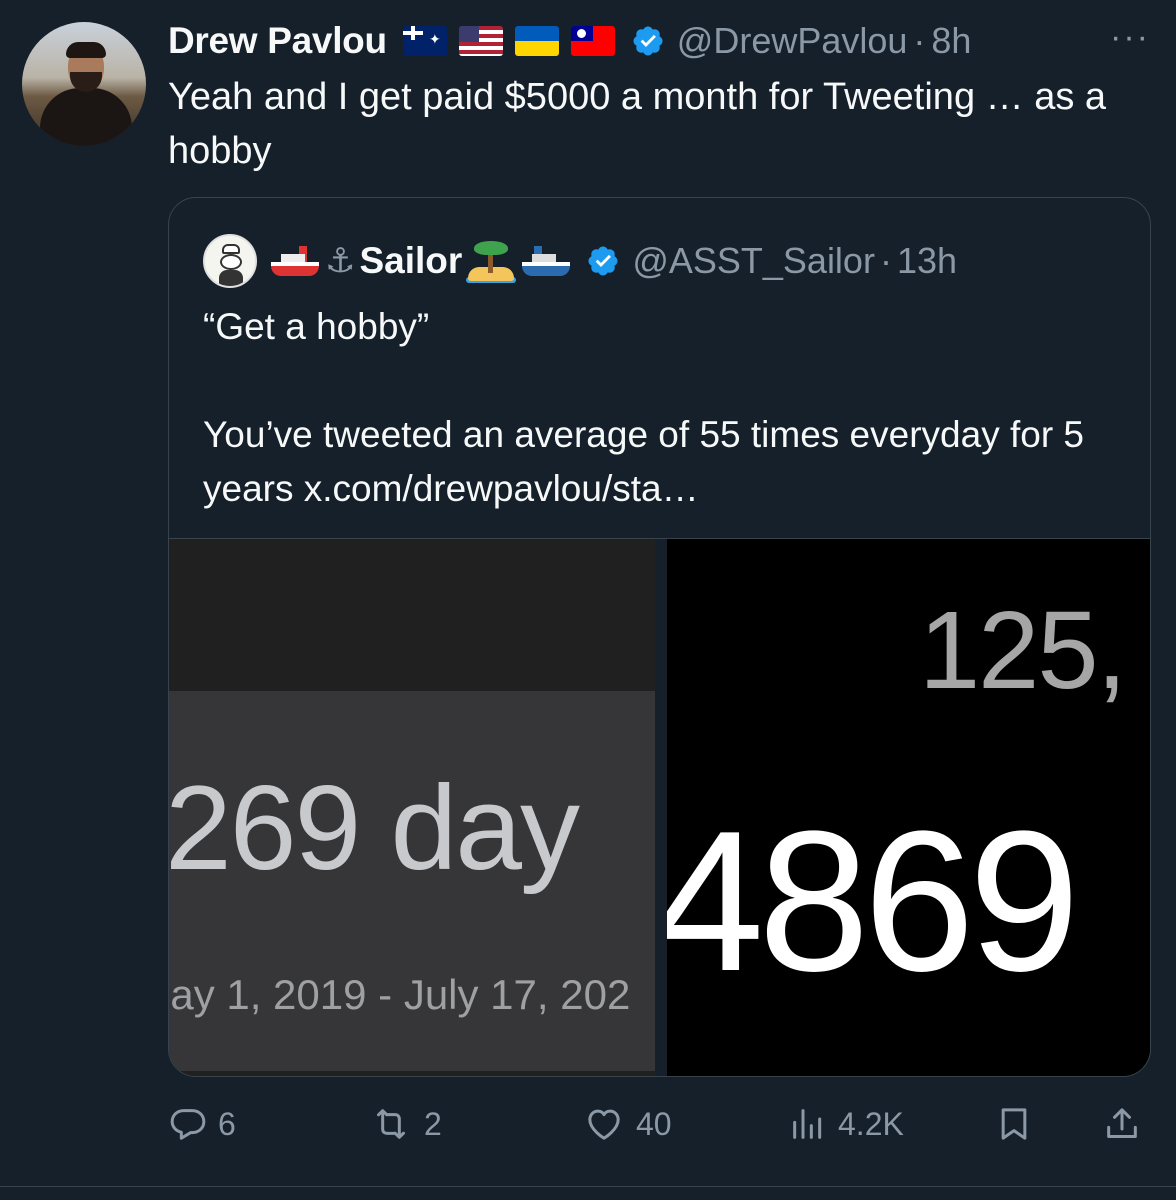 The height and width of the screenshot is (1200, 1176). I want to click on tweet-actions: 6 2 40 4.2K, so click(663, 1124).